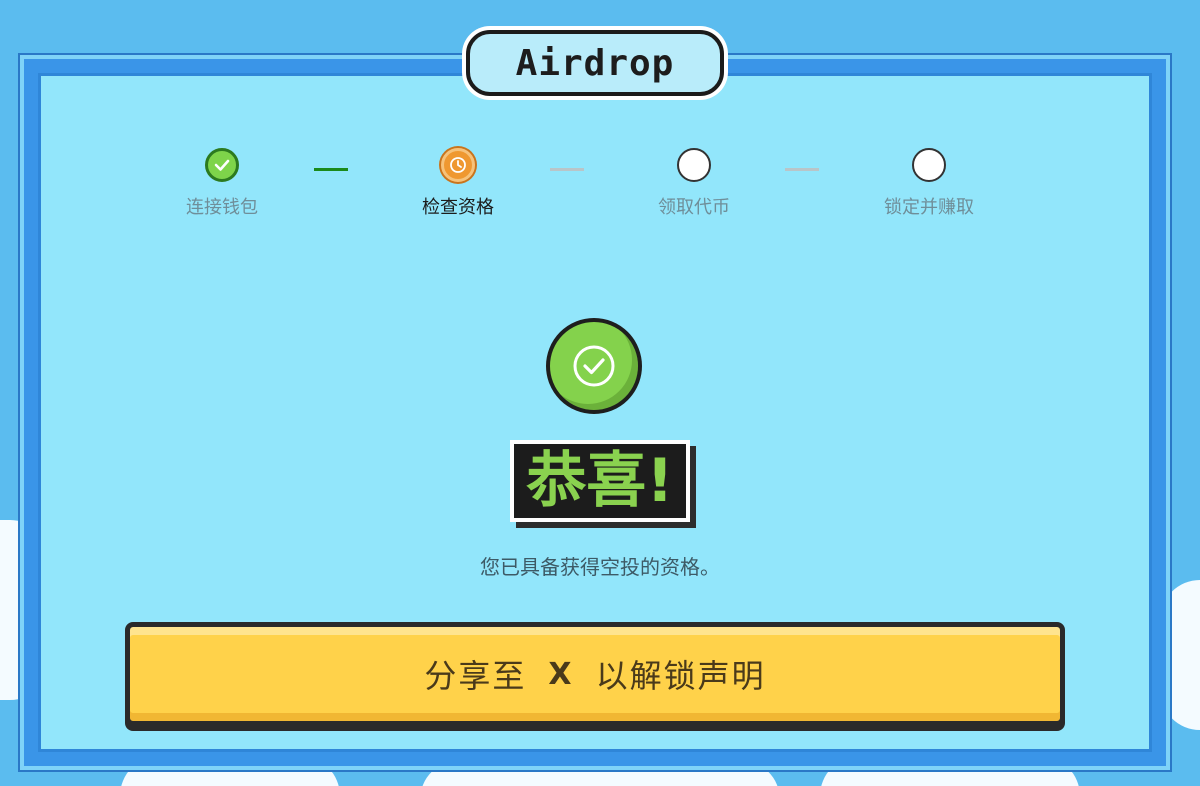 The height and width of the screenshot is (786, 1200). What do you see at coordinates (929, 183) in the screenshot?
I see `step-lock-and-earn: 锁定并赚取` at bounding box center [929, 183].